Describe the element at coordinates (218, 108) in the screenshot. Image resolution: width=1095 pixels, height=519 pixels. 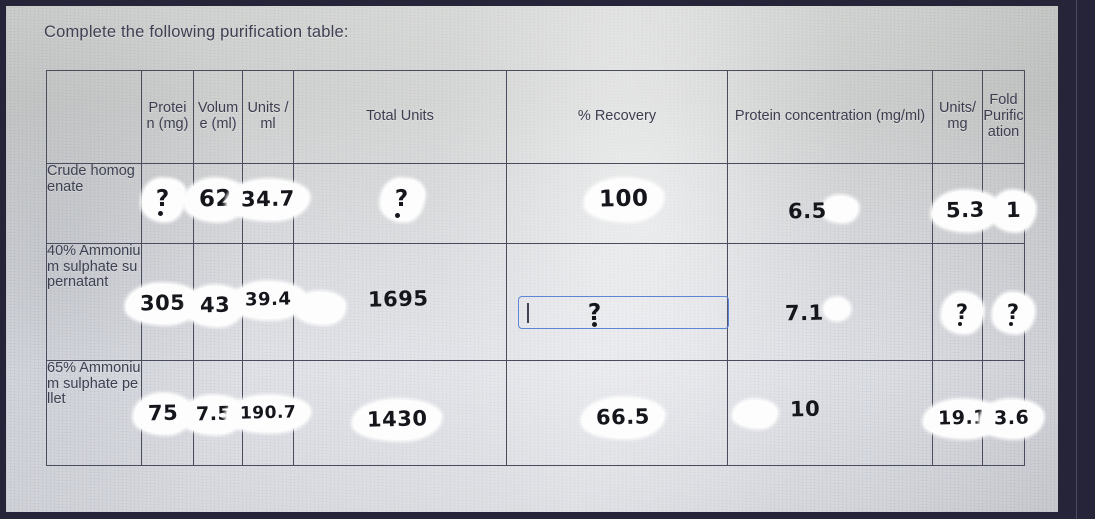
I see `header-volume-line1: Volum` at that location.